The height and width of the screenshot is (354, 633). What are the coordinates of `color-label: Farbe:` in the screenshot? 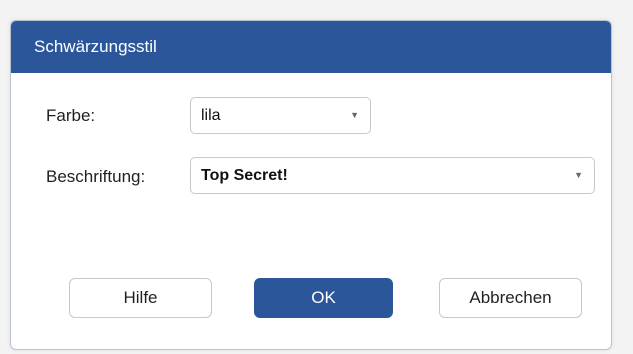 It's located at (71, 115).